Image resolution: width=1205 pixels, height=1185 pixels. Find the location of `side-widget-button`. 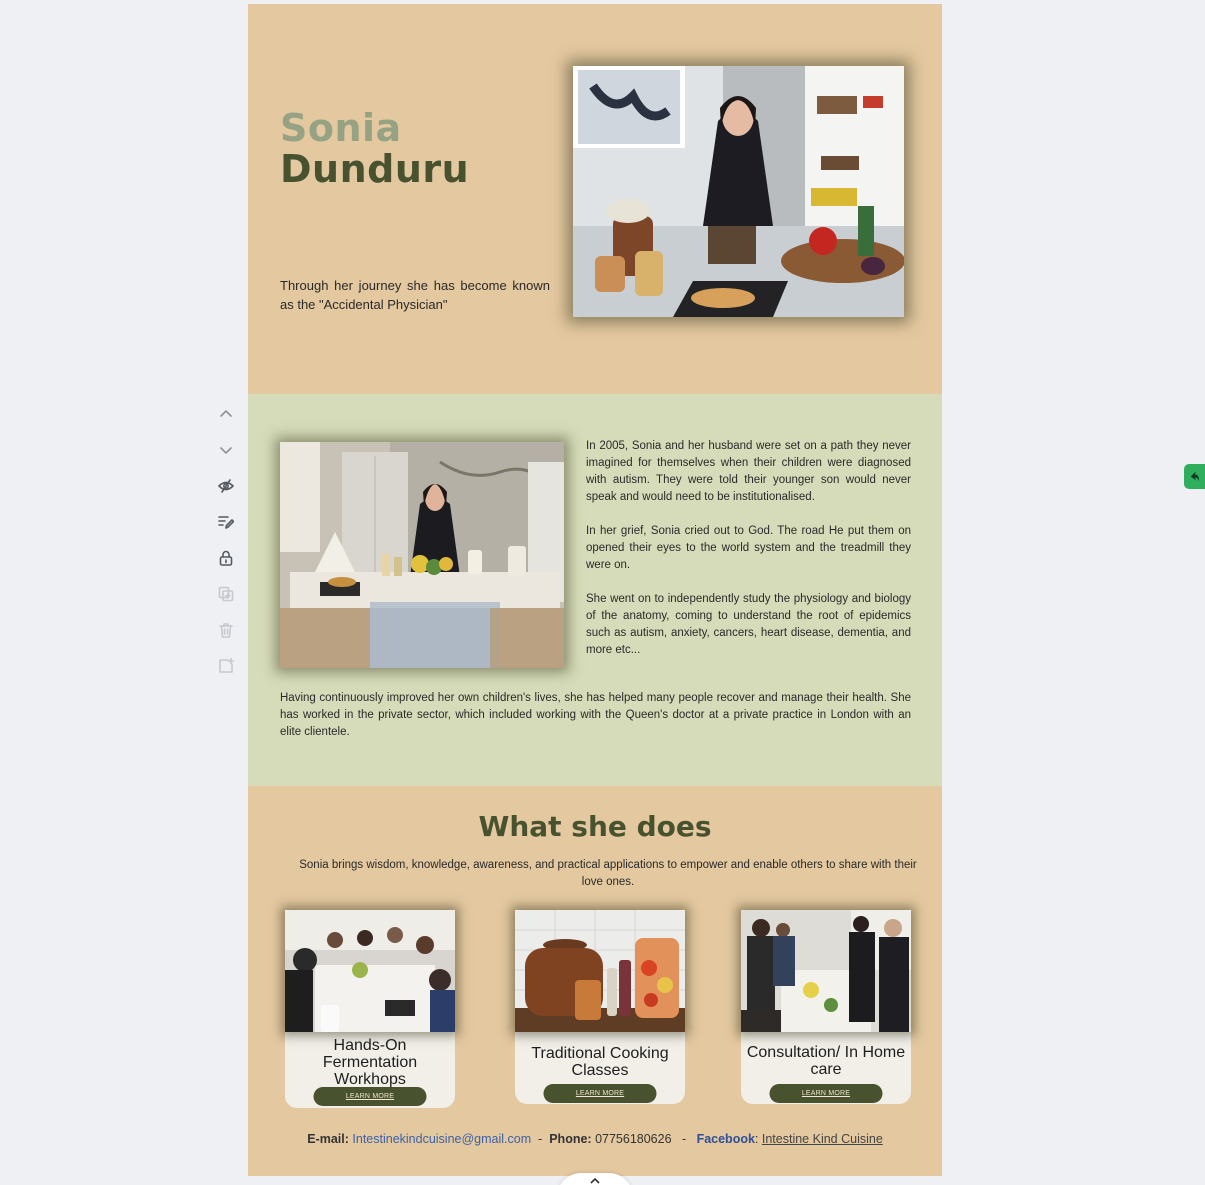

side-widget-button is located at coordinates (1194, 476).